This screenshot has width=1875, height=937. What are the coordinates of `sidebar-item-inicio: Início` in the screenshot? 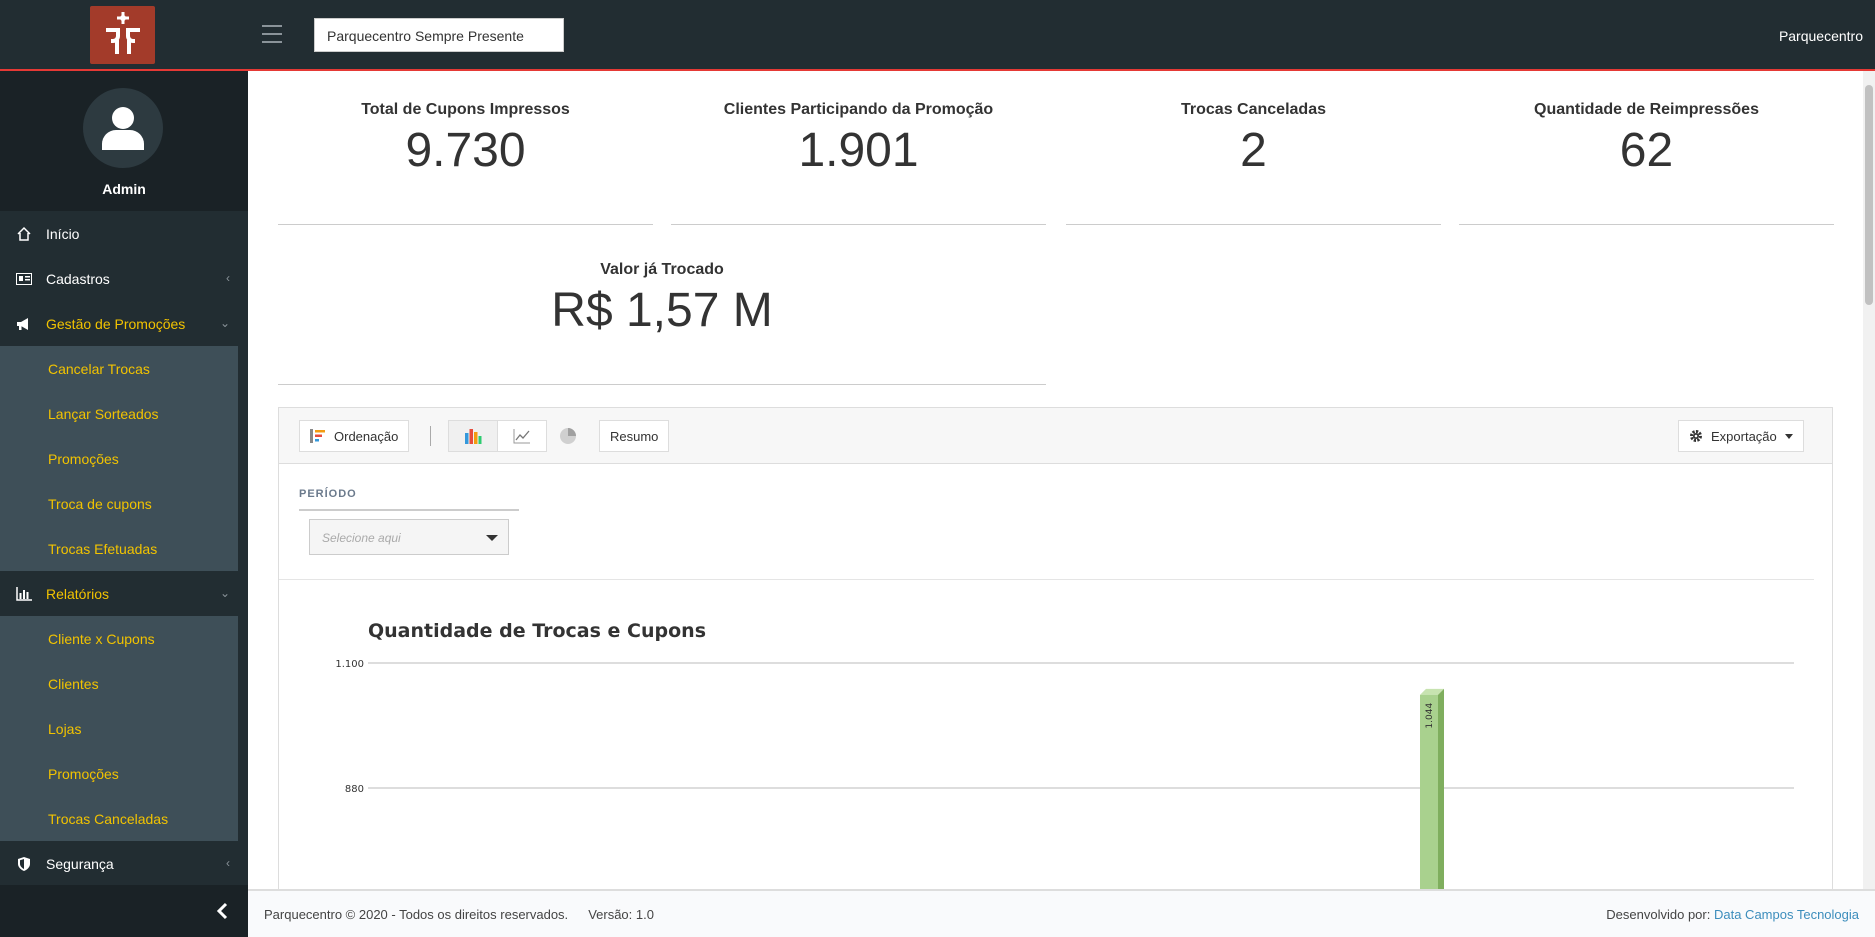 It's located at (124, 233).